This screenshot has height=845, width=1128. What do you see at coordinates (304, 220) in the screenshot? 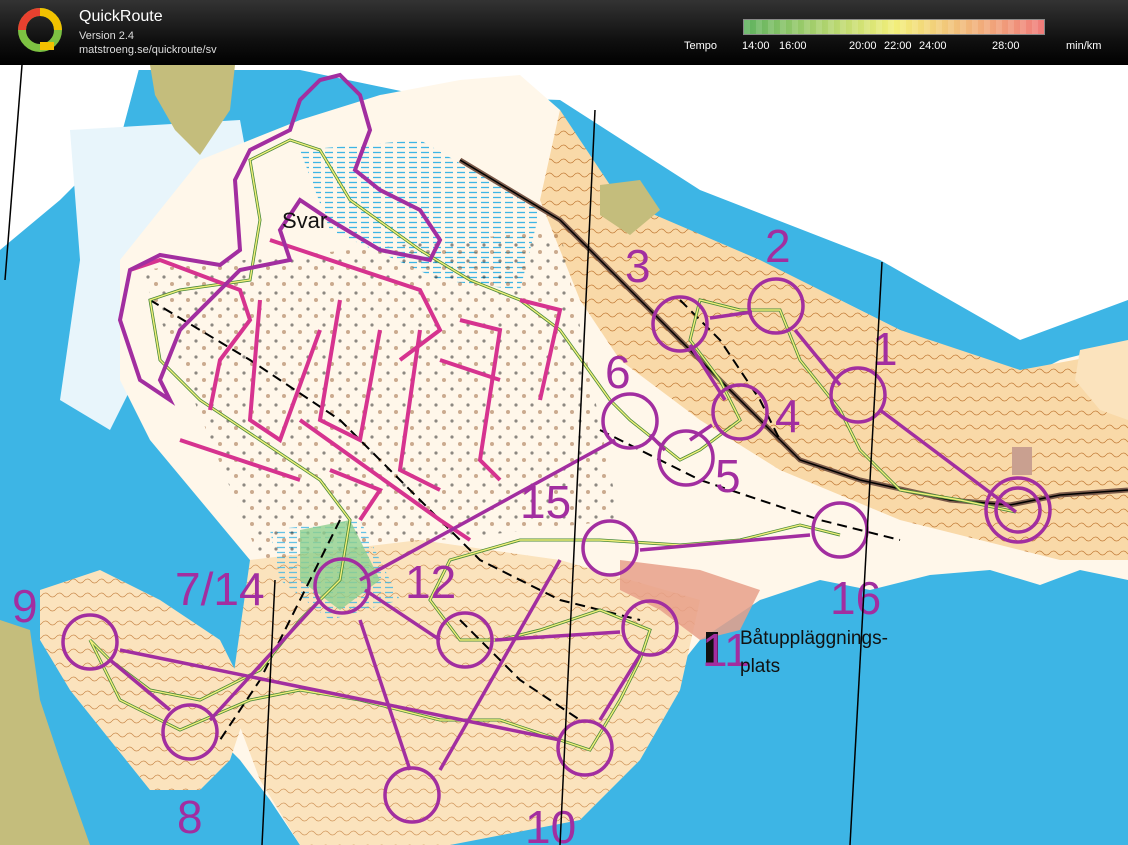
I see `place-name: Svar` at bounding box center [304, 220].